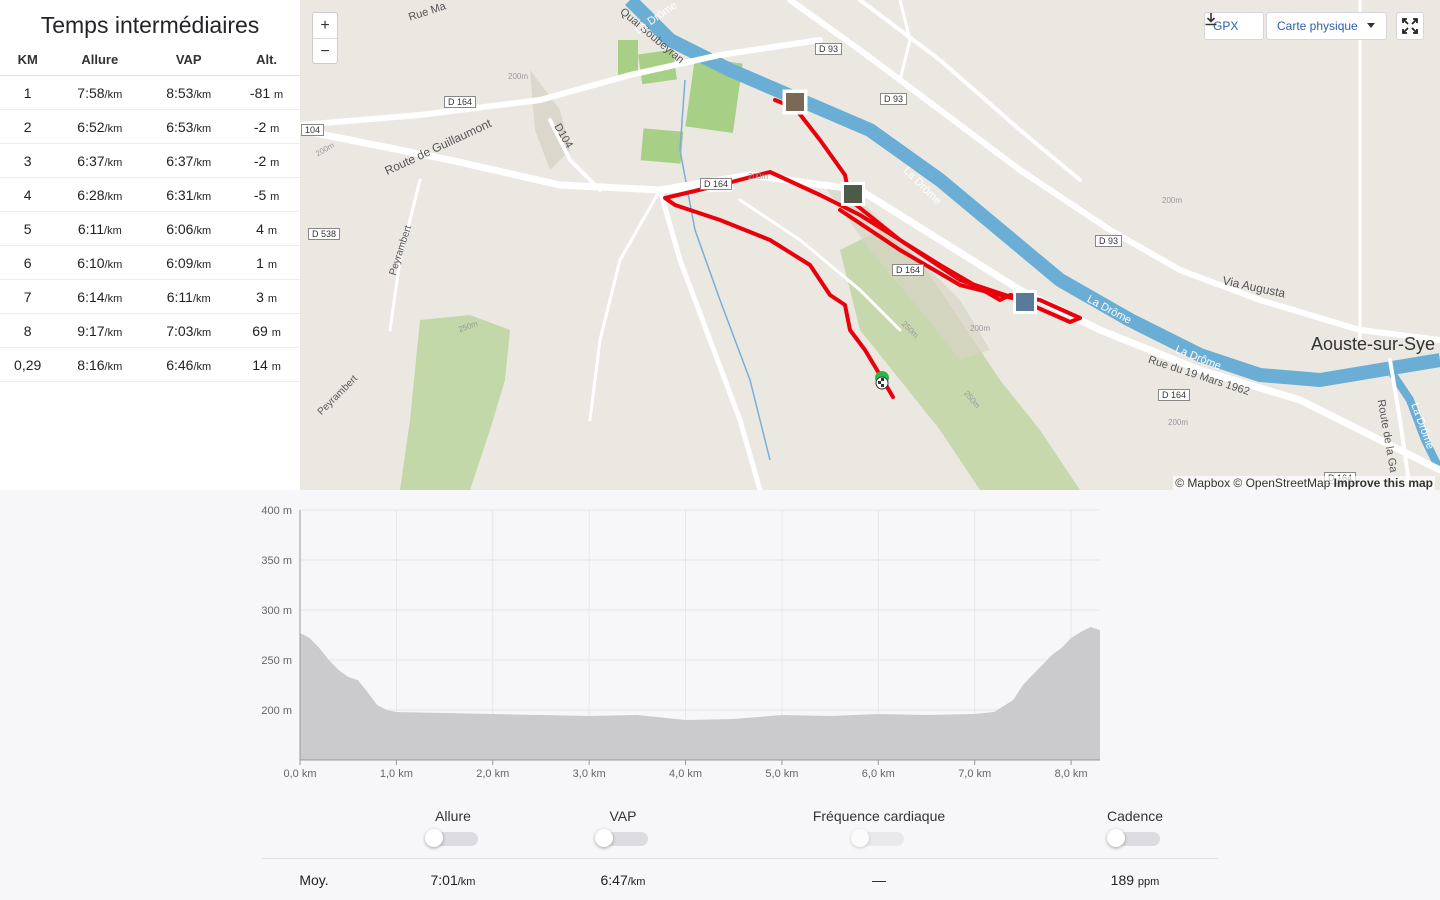  What do you see at coordinates (1234, 26) in the screenshot?
I see `gpx-download-button: GPX` at bounding box center [1234, 26].